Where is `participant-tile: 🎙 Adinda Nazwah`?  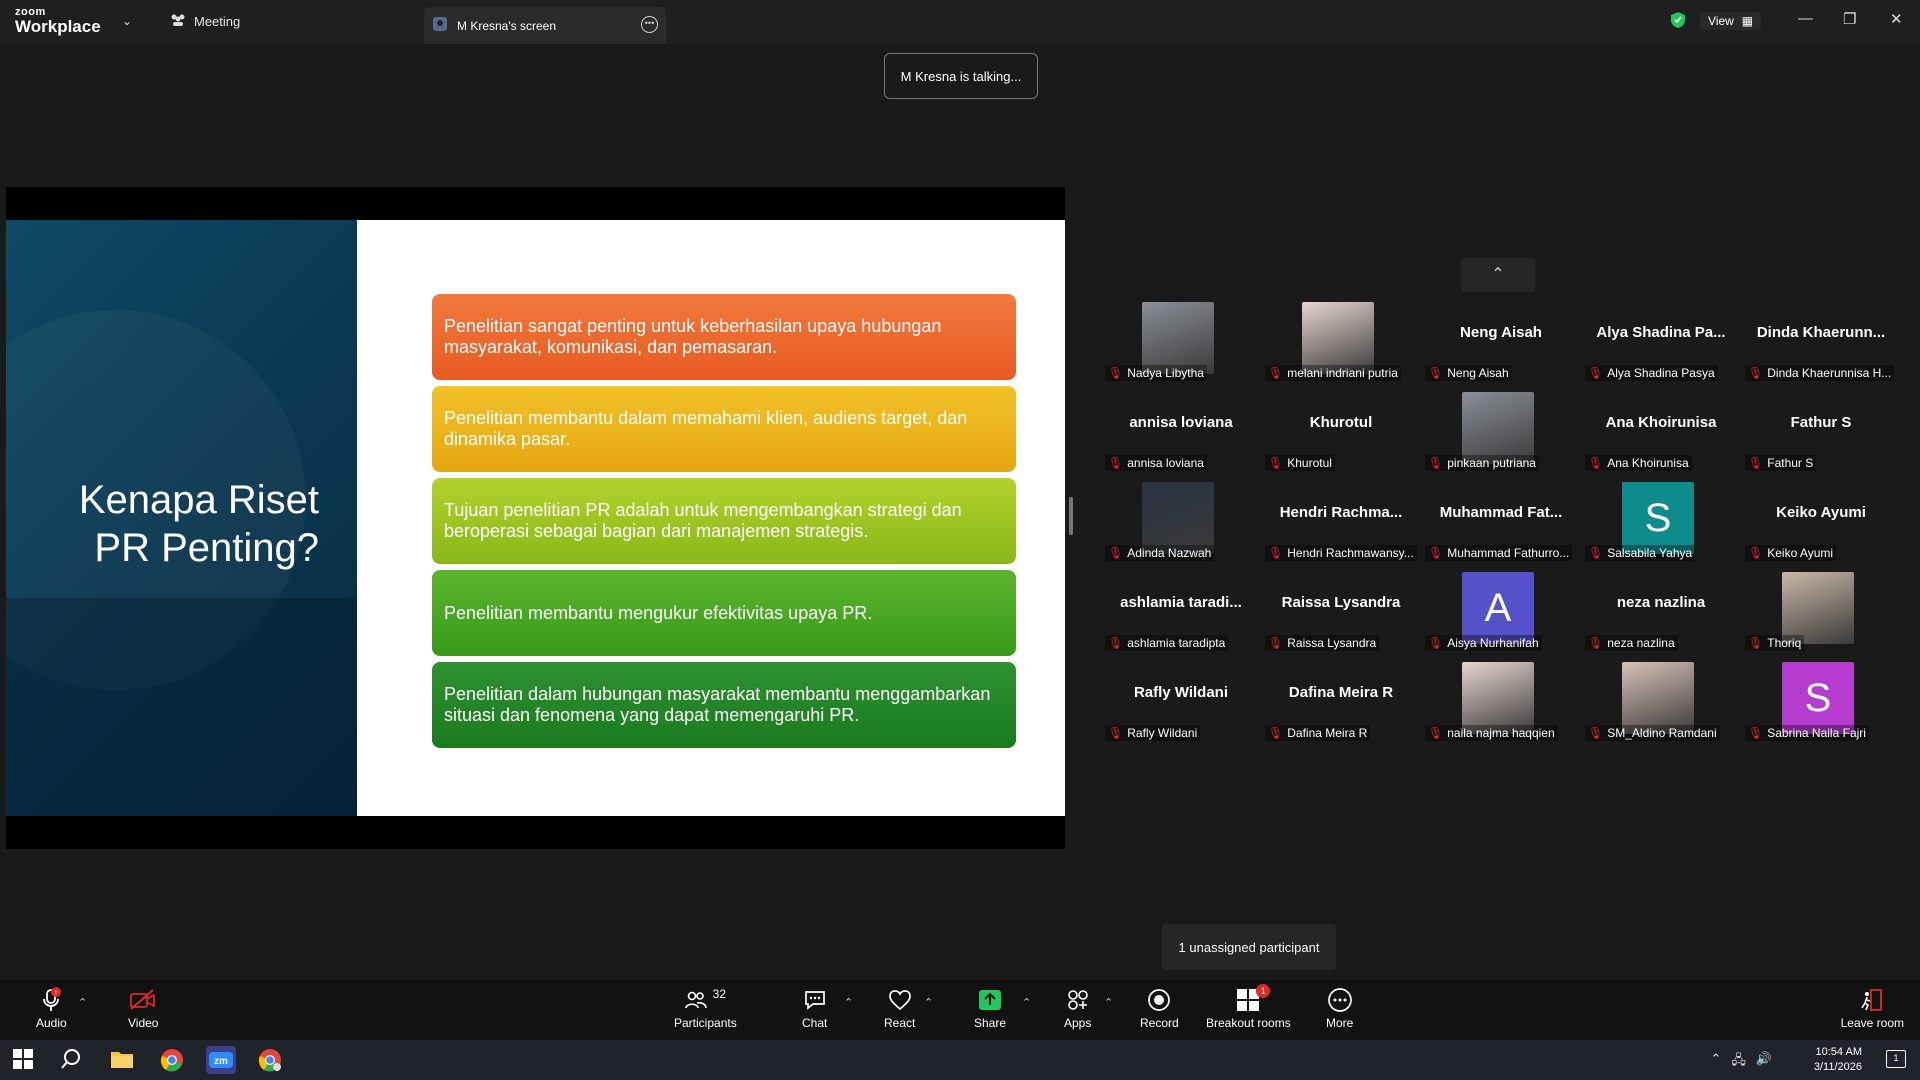 participant-tile: 🎙 Adinda Nazwah is located at coordinates (1181, 525).